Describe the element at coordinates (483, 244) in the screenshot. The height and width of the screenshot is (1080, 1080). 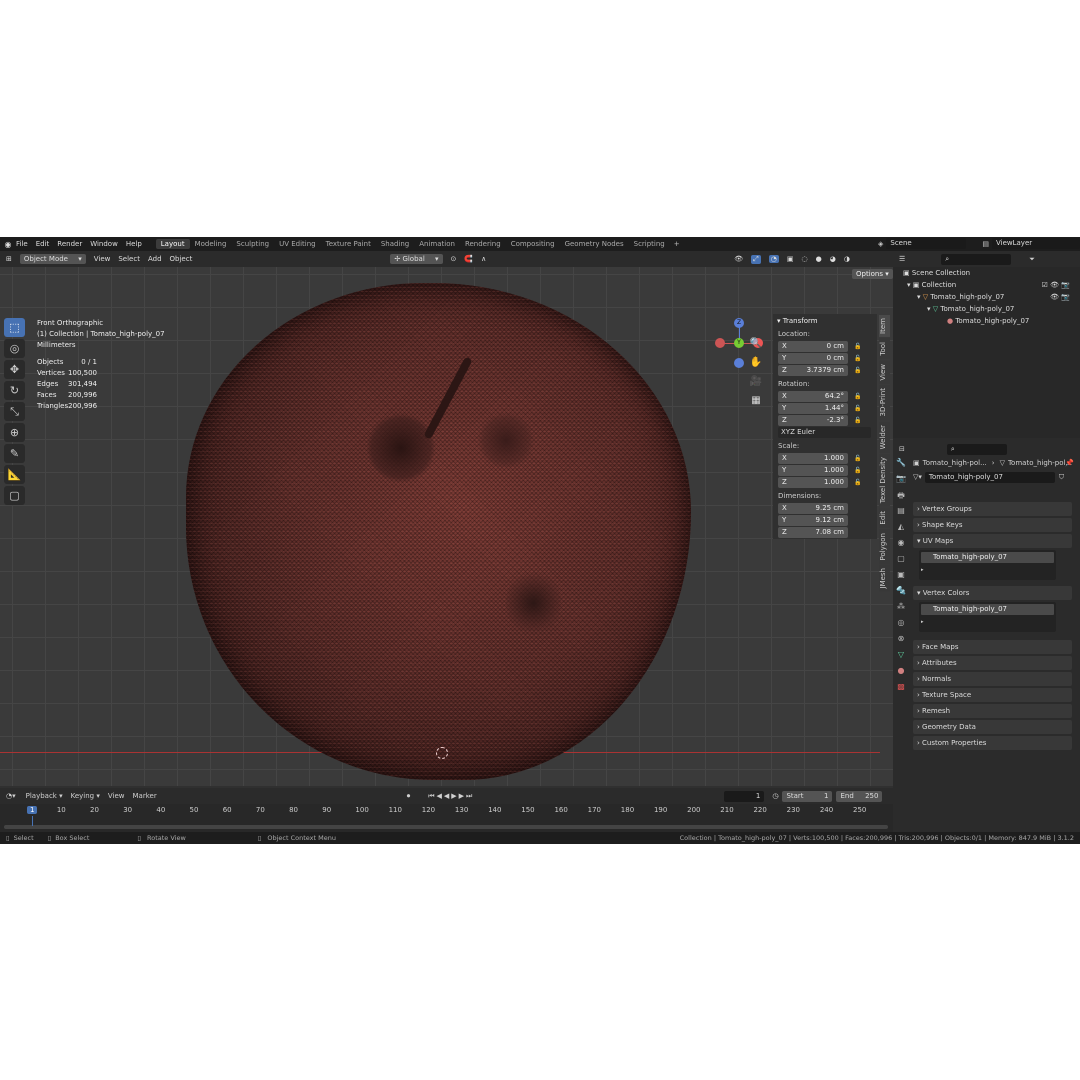
I see `tab-rendering: Rendering` at that location.